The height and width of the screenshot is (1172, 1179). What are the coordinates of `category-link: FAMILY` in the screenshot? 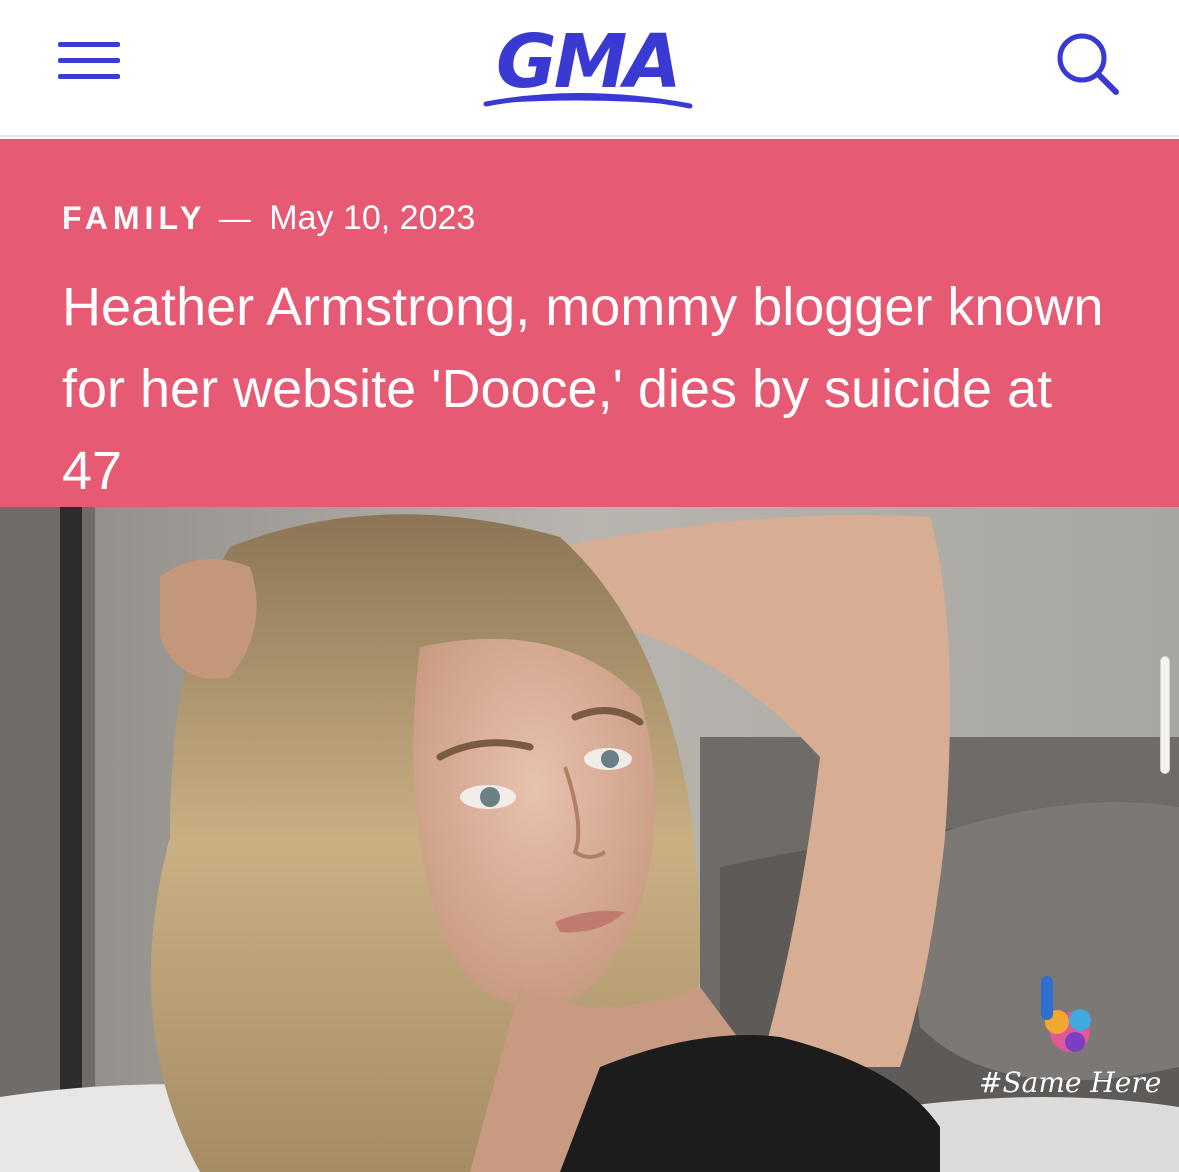 It's located at (134, 218).